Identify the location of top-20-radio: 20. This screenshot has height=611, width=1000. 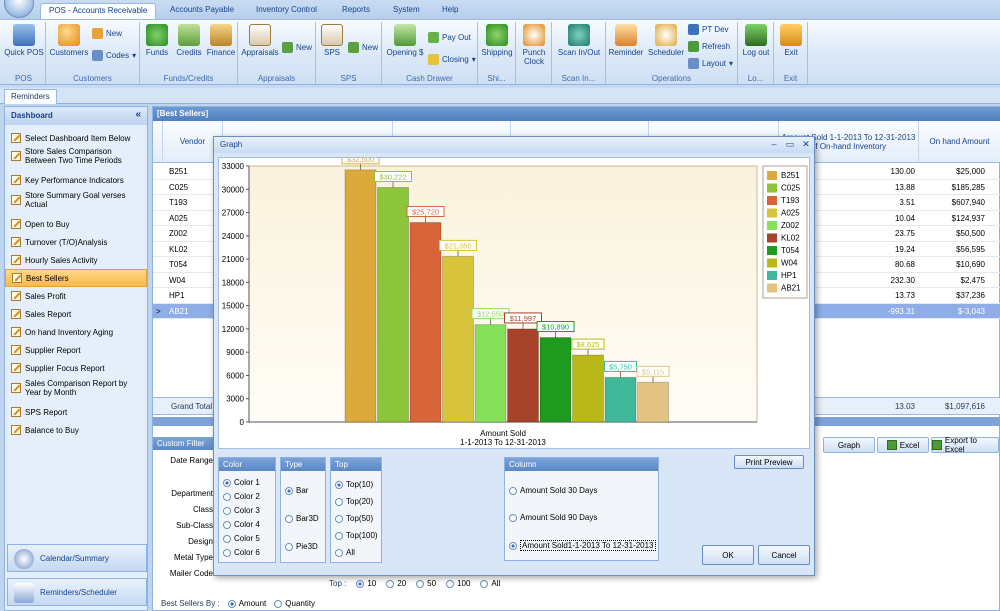
(396, 583).